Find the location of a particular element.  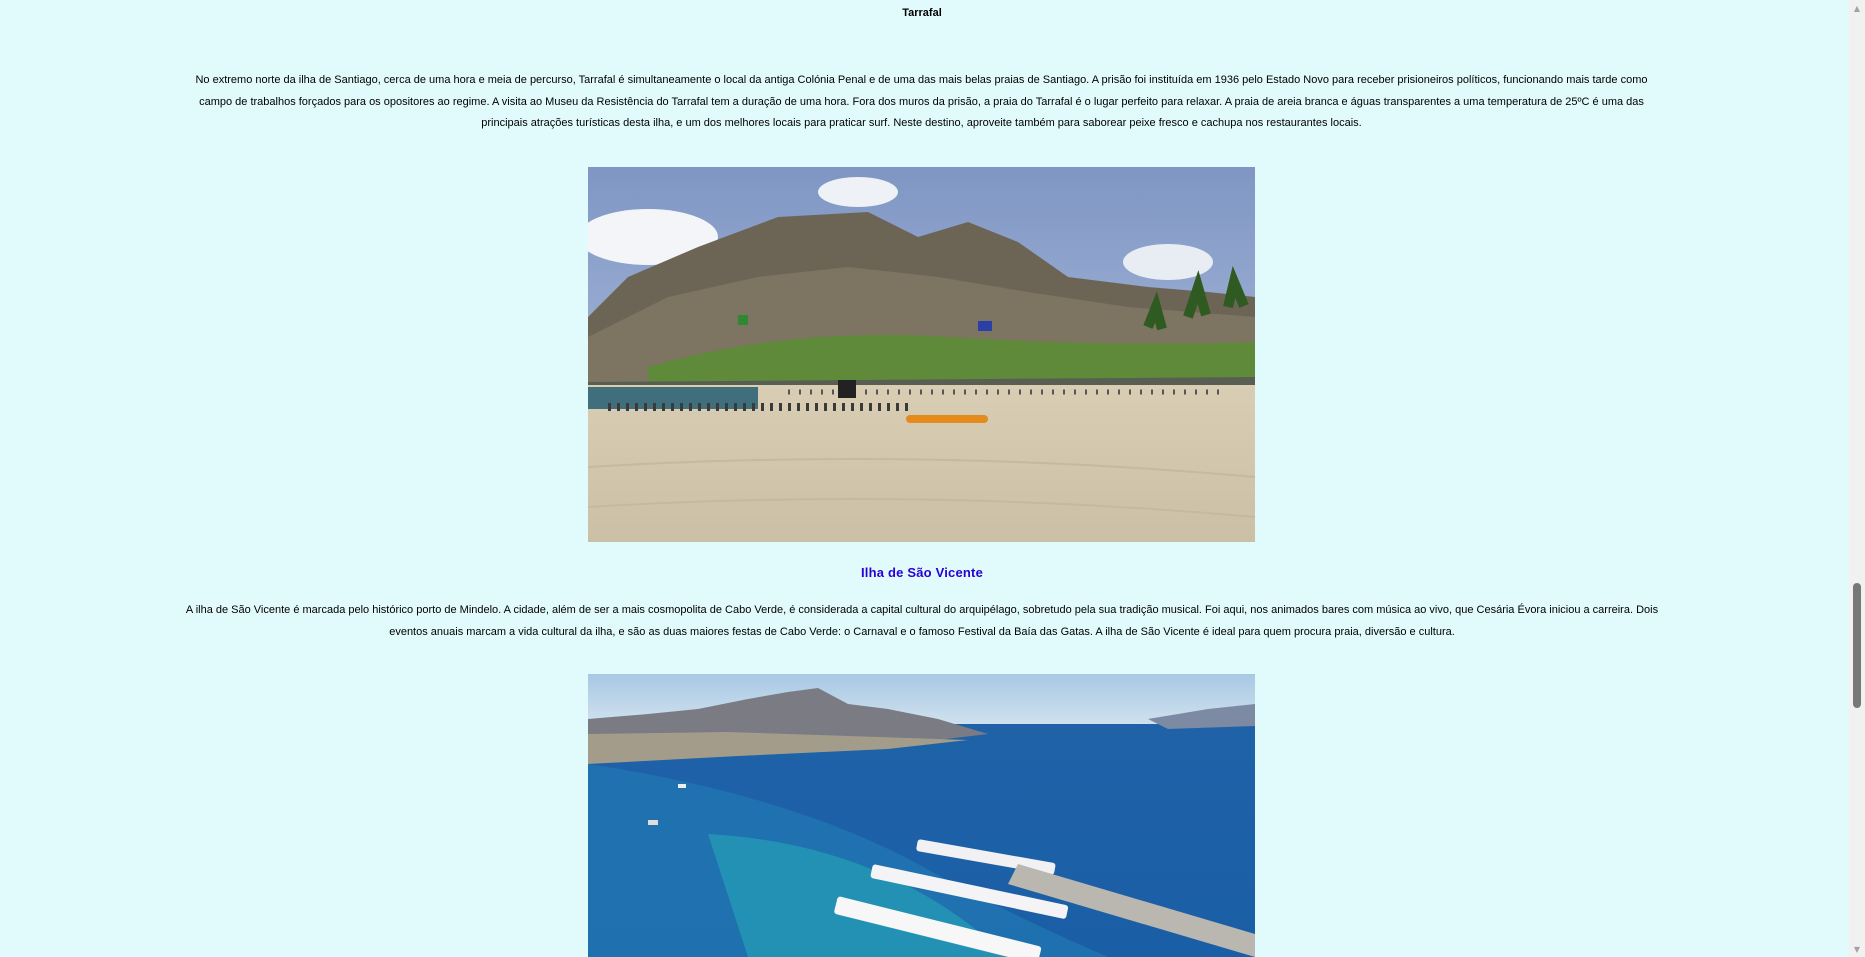

tarrafal-beach-photo is located at coordinates (921, 354).